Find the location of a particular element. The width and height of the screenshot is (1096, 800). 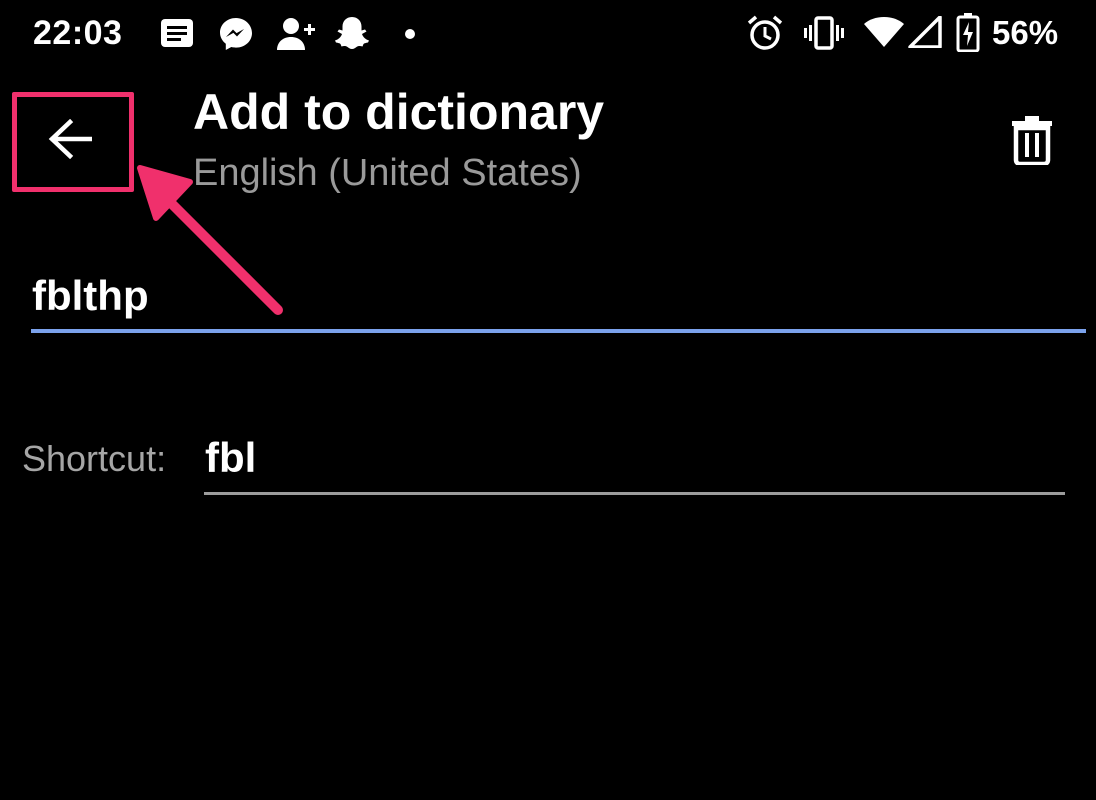

news-icon is located at coordinates (177, 33).